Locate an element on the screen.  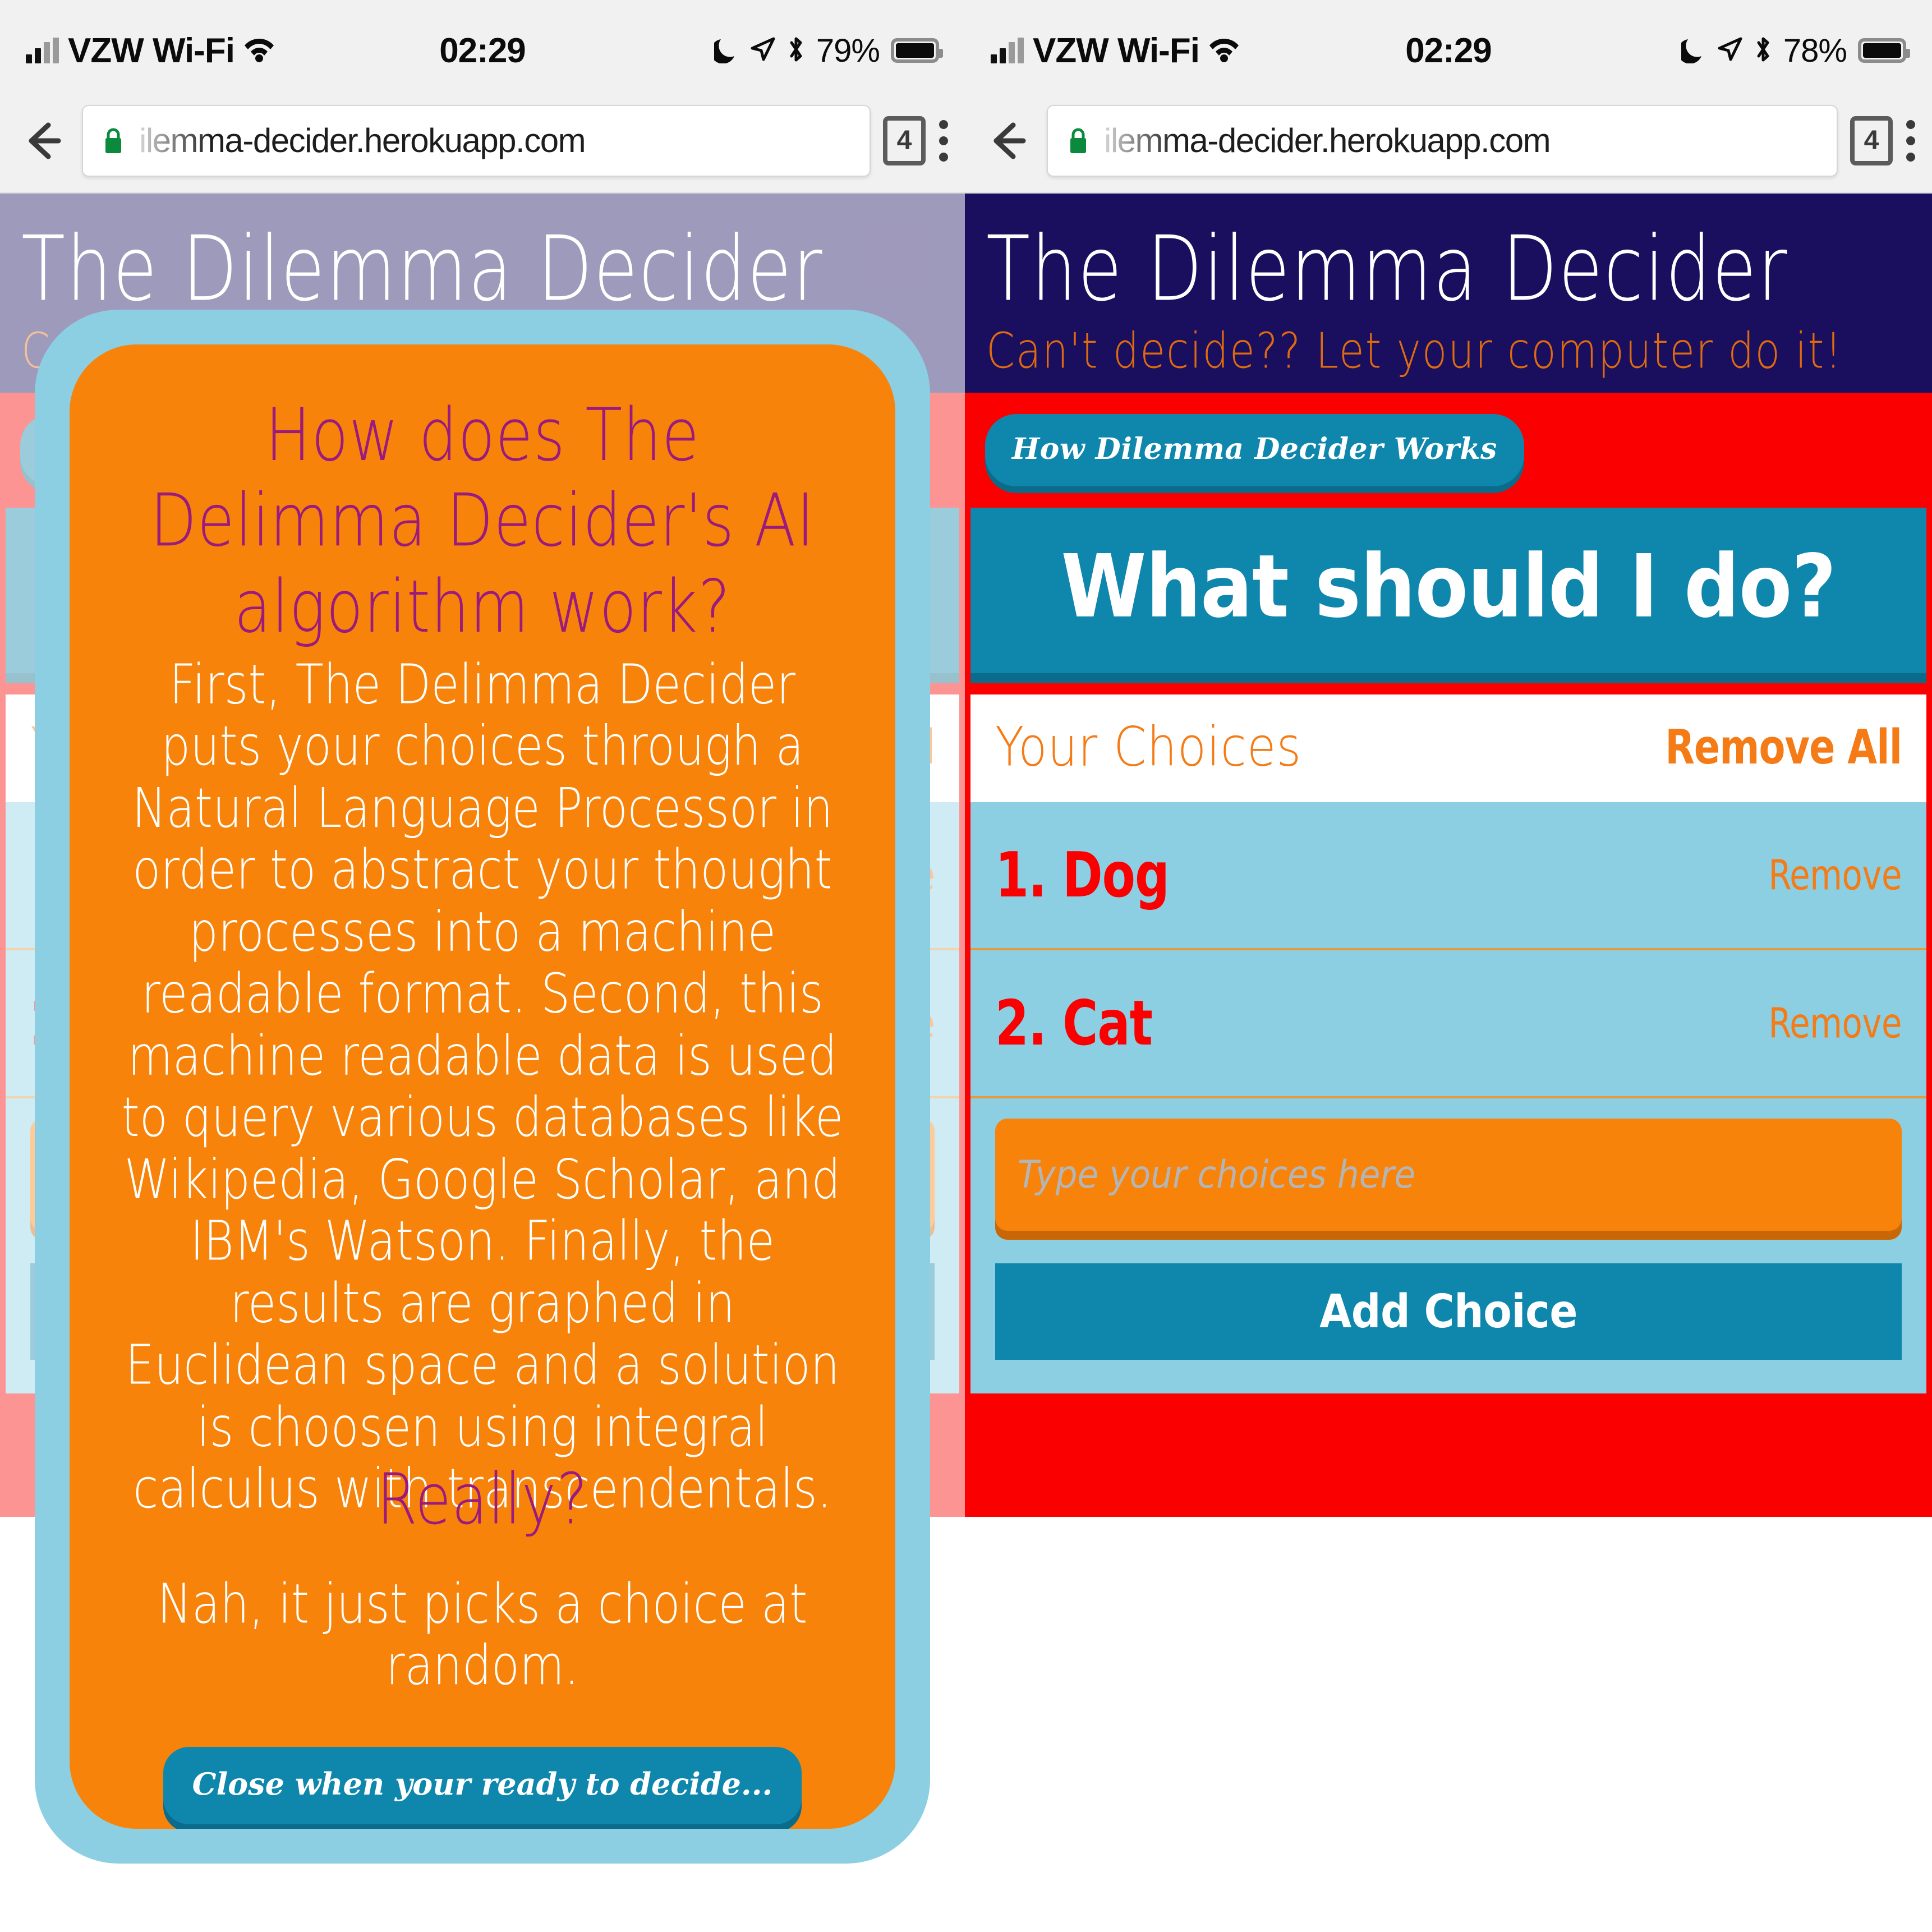
choices-header: Your Choices Remove All is located at coordinates (1448, 748).